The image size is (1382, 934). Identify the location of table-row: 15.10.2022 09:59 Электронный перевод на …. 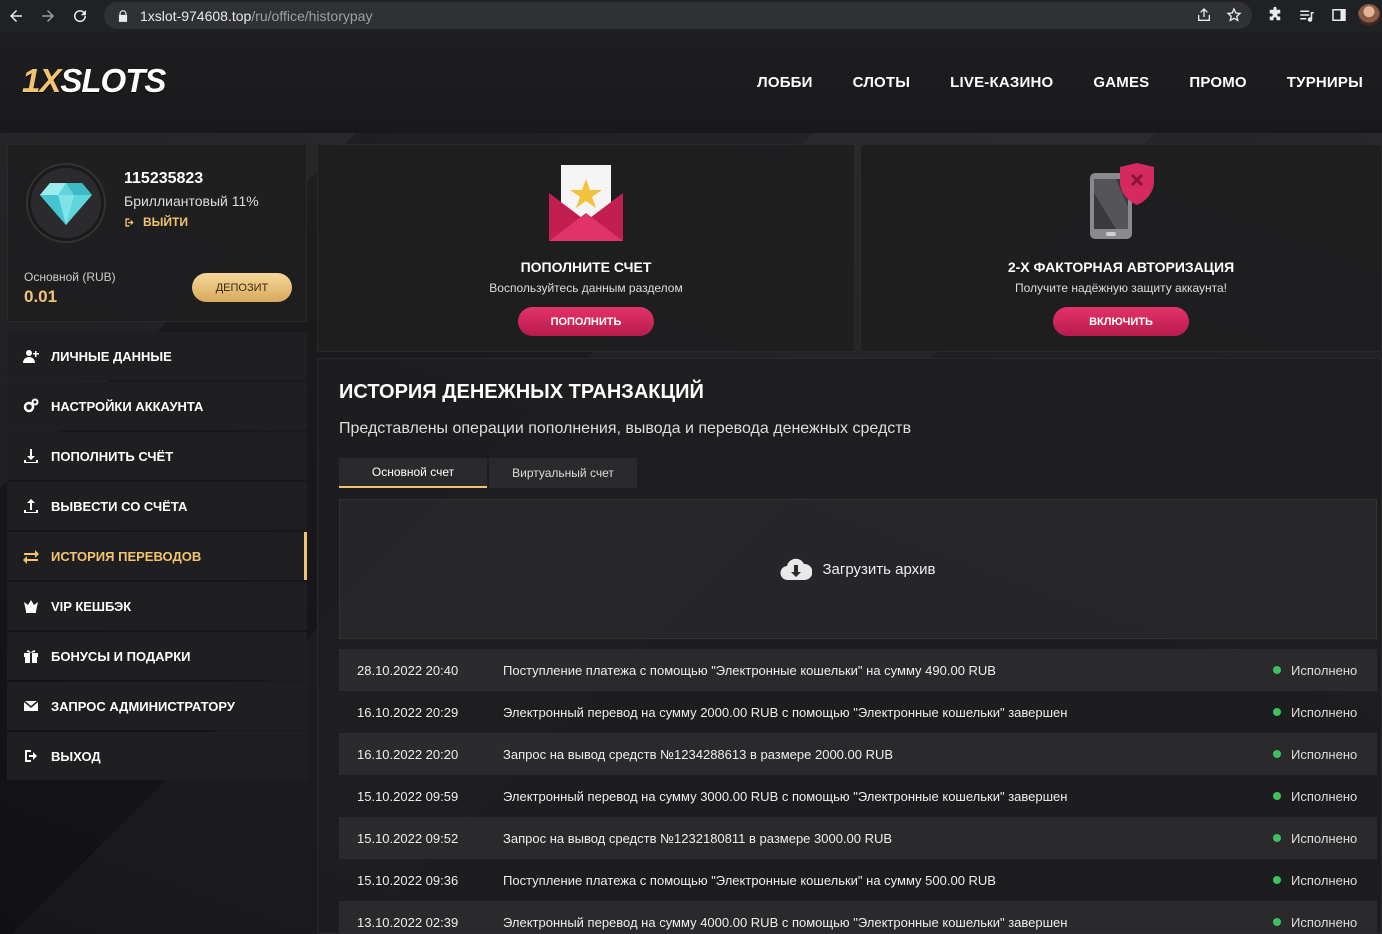
(858, 796).